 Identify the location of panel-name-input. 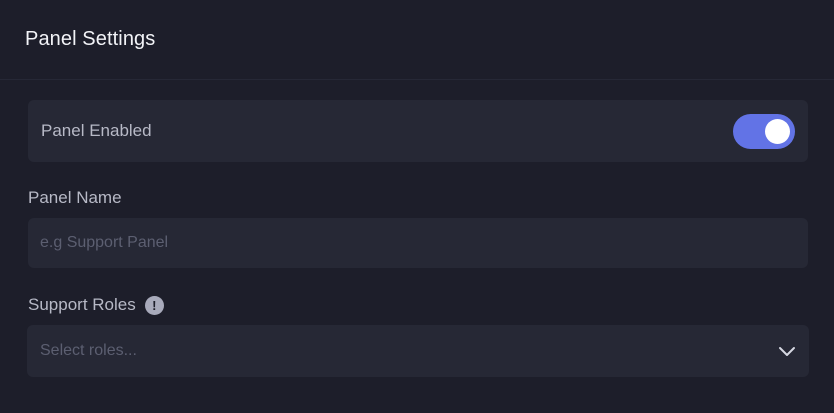
(418, 243).